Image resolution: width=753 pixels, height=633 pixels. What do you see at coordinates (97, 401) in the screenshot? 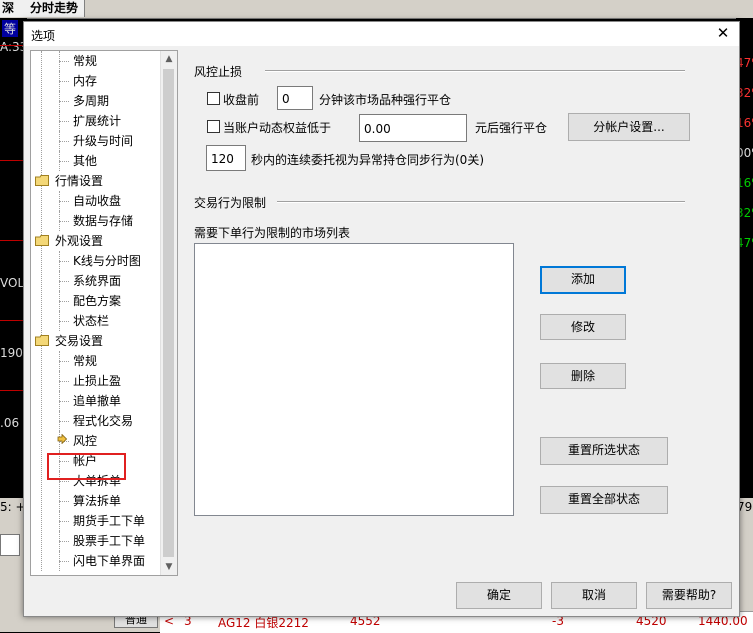
I see `tree-item-17: 追单撤单` at bounding box center [97, 401].